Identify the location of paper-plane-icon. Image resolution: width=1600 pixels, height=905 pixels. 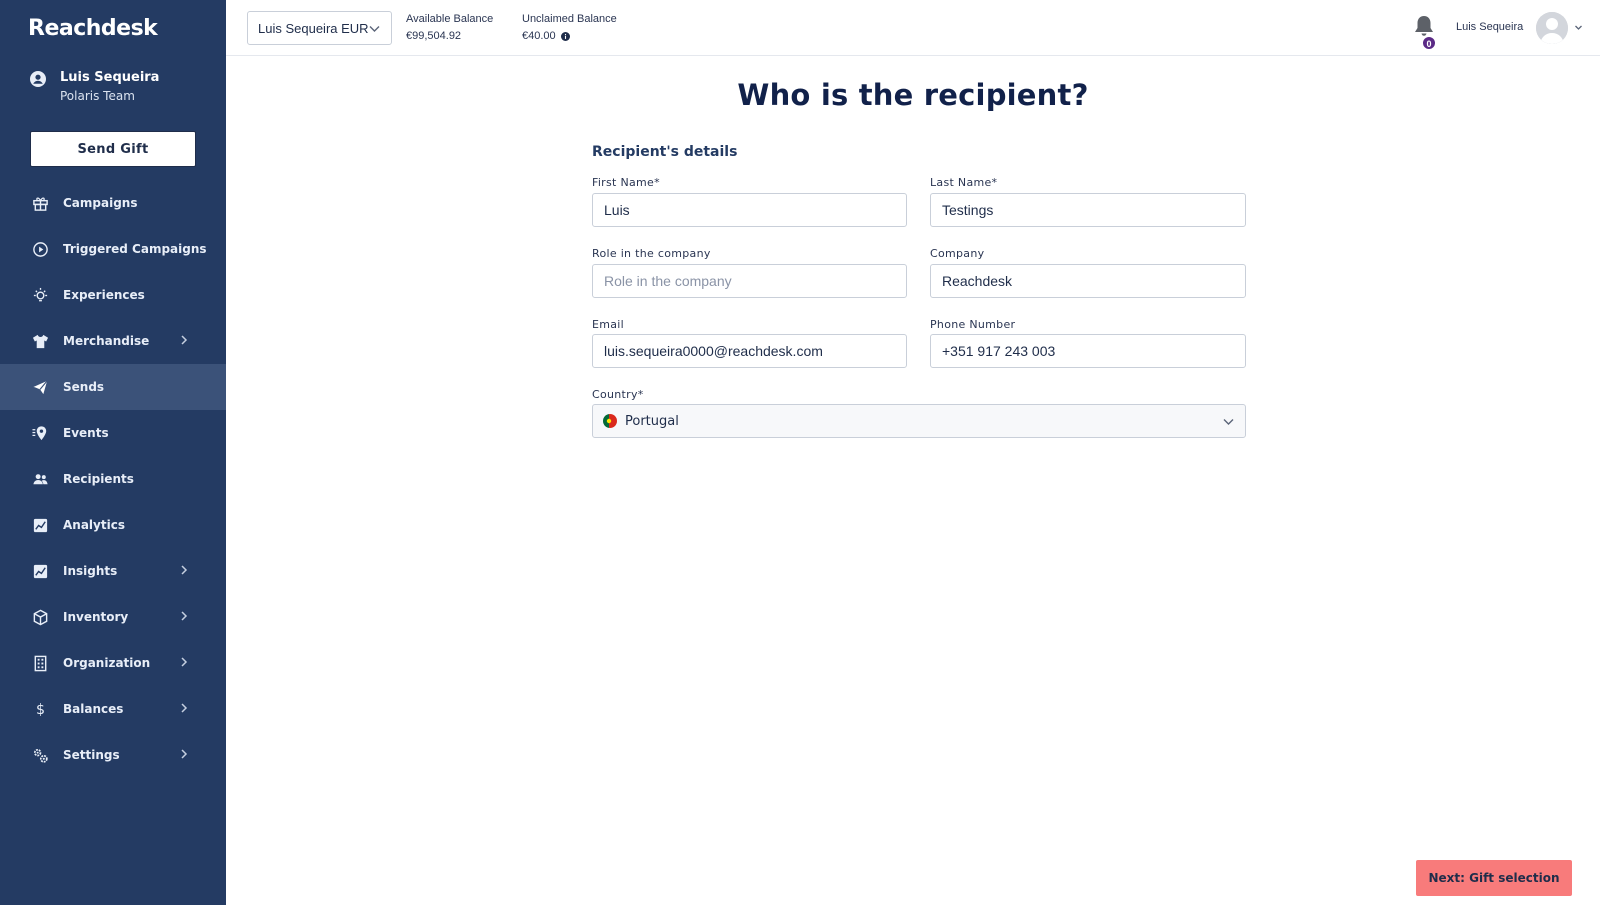
(40, 387).